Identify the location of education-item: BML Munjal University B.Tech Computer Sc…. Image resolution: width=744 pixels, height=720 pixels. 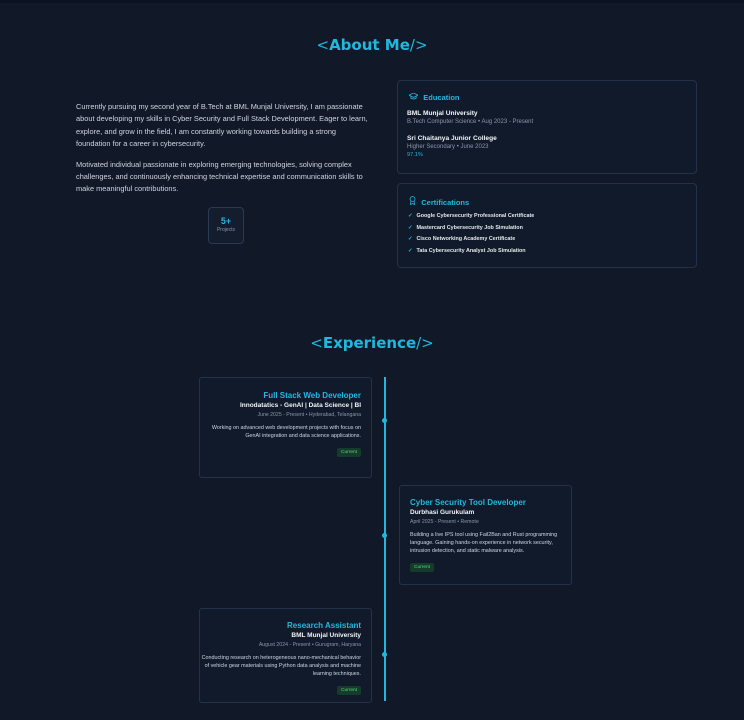
(470, 117).